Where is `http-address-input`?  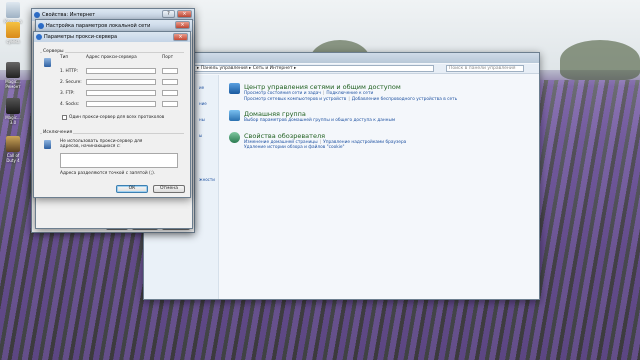
http-address-input is located at coordinates (121, 71).